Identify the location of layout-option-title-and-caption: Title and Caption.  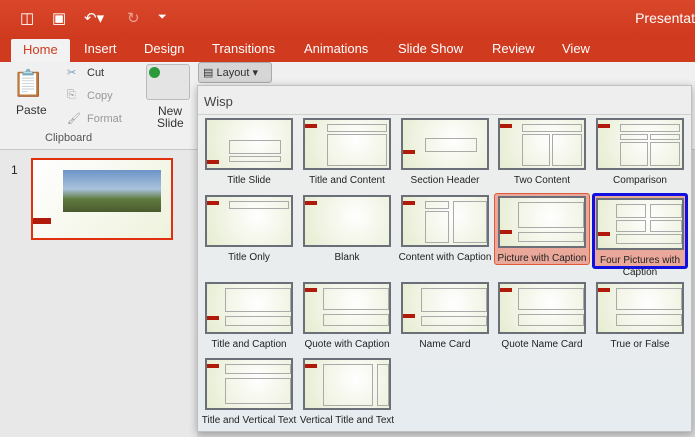
(249, 316).